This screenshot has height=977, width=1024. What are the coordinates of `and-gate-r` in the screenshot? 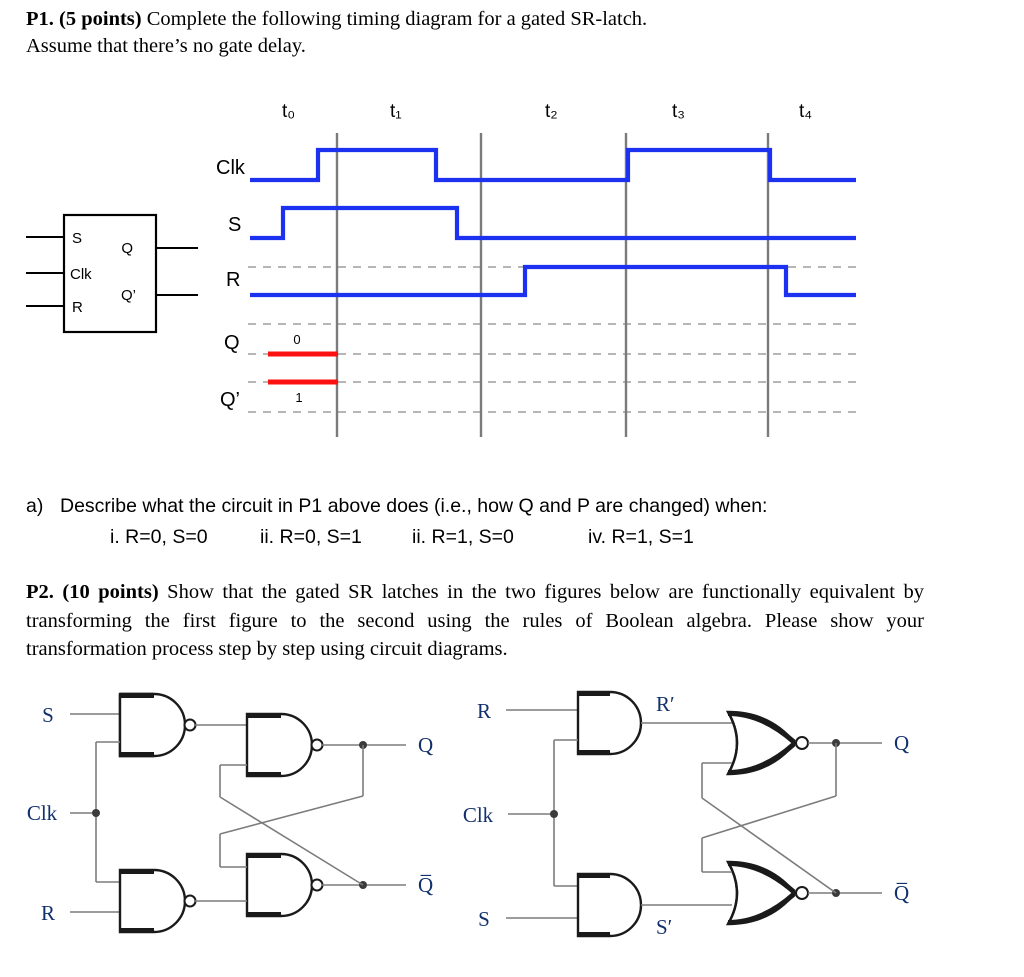 It's located at (609, 723).